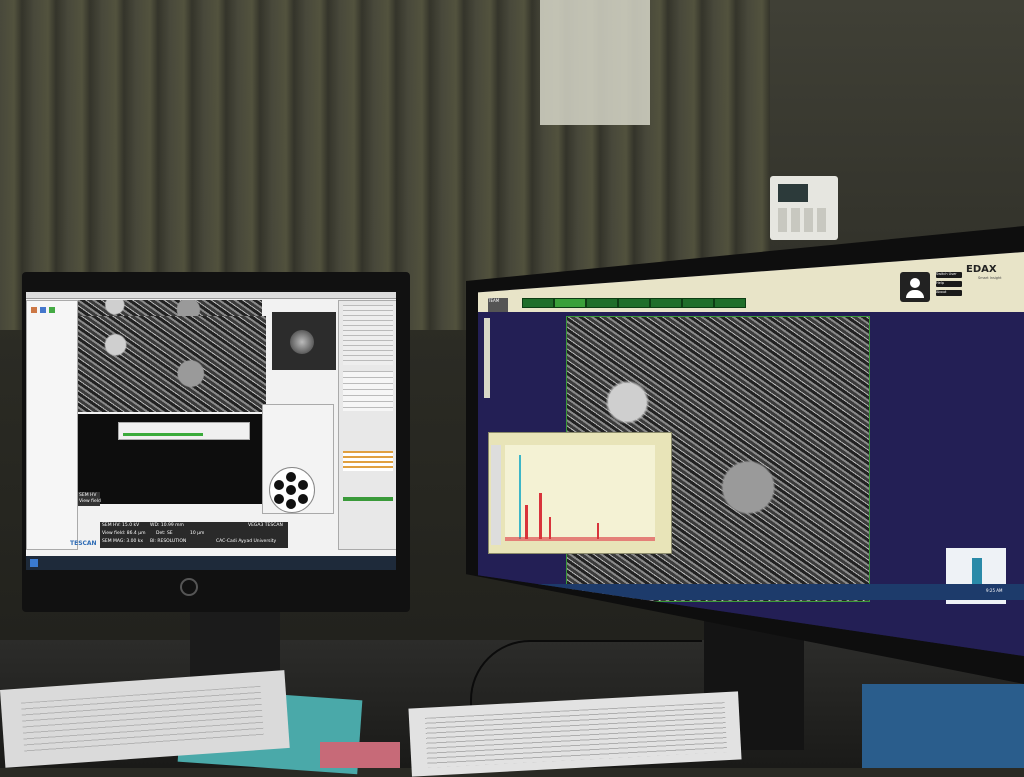  Describe the element at coordinates (189, 587) in the screenshot. I see `monitor-brand-logo` at that location.